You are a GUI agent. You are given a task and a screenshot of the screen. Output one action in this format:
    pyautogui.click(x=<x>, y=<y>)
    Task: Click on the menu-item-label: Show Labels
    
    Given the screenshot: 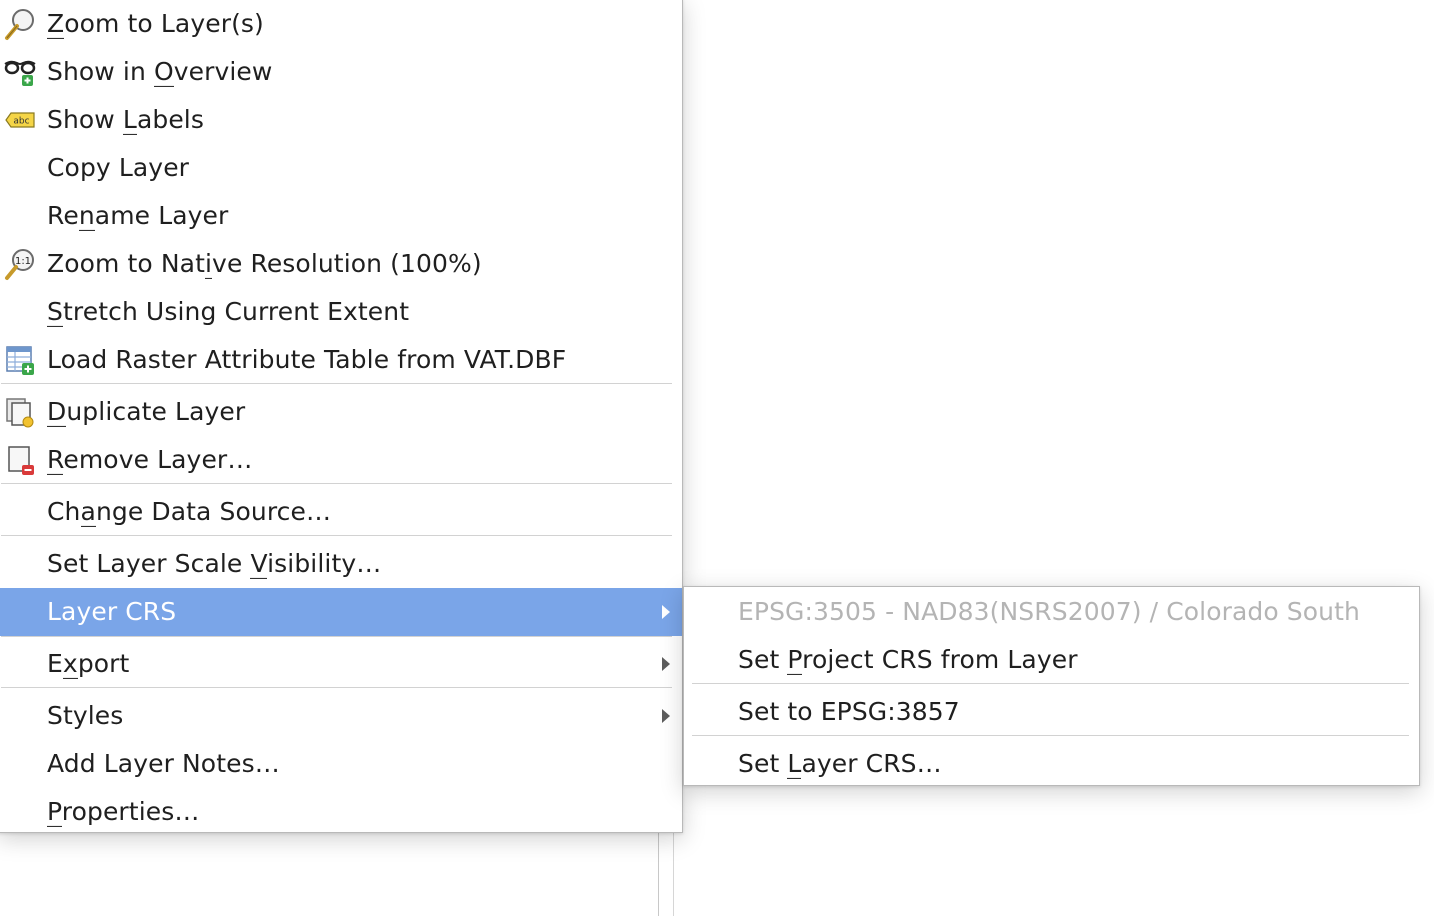 What is the action you would take?
    pyautogui.click(x=125, y=119)
    